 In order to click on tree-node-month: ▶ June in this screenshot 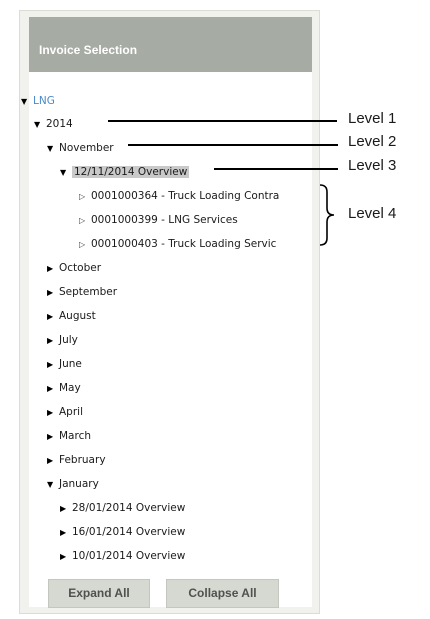, I will do `click(64, 364)`.